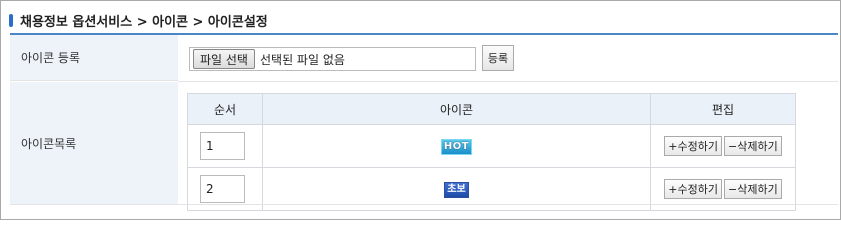 This screenshot has height=240, width=841. What do you see at coordinates (723, 109) in the screenshot?
I see `header-edit: 편집` at bounding box center [723, 109].